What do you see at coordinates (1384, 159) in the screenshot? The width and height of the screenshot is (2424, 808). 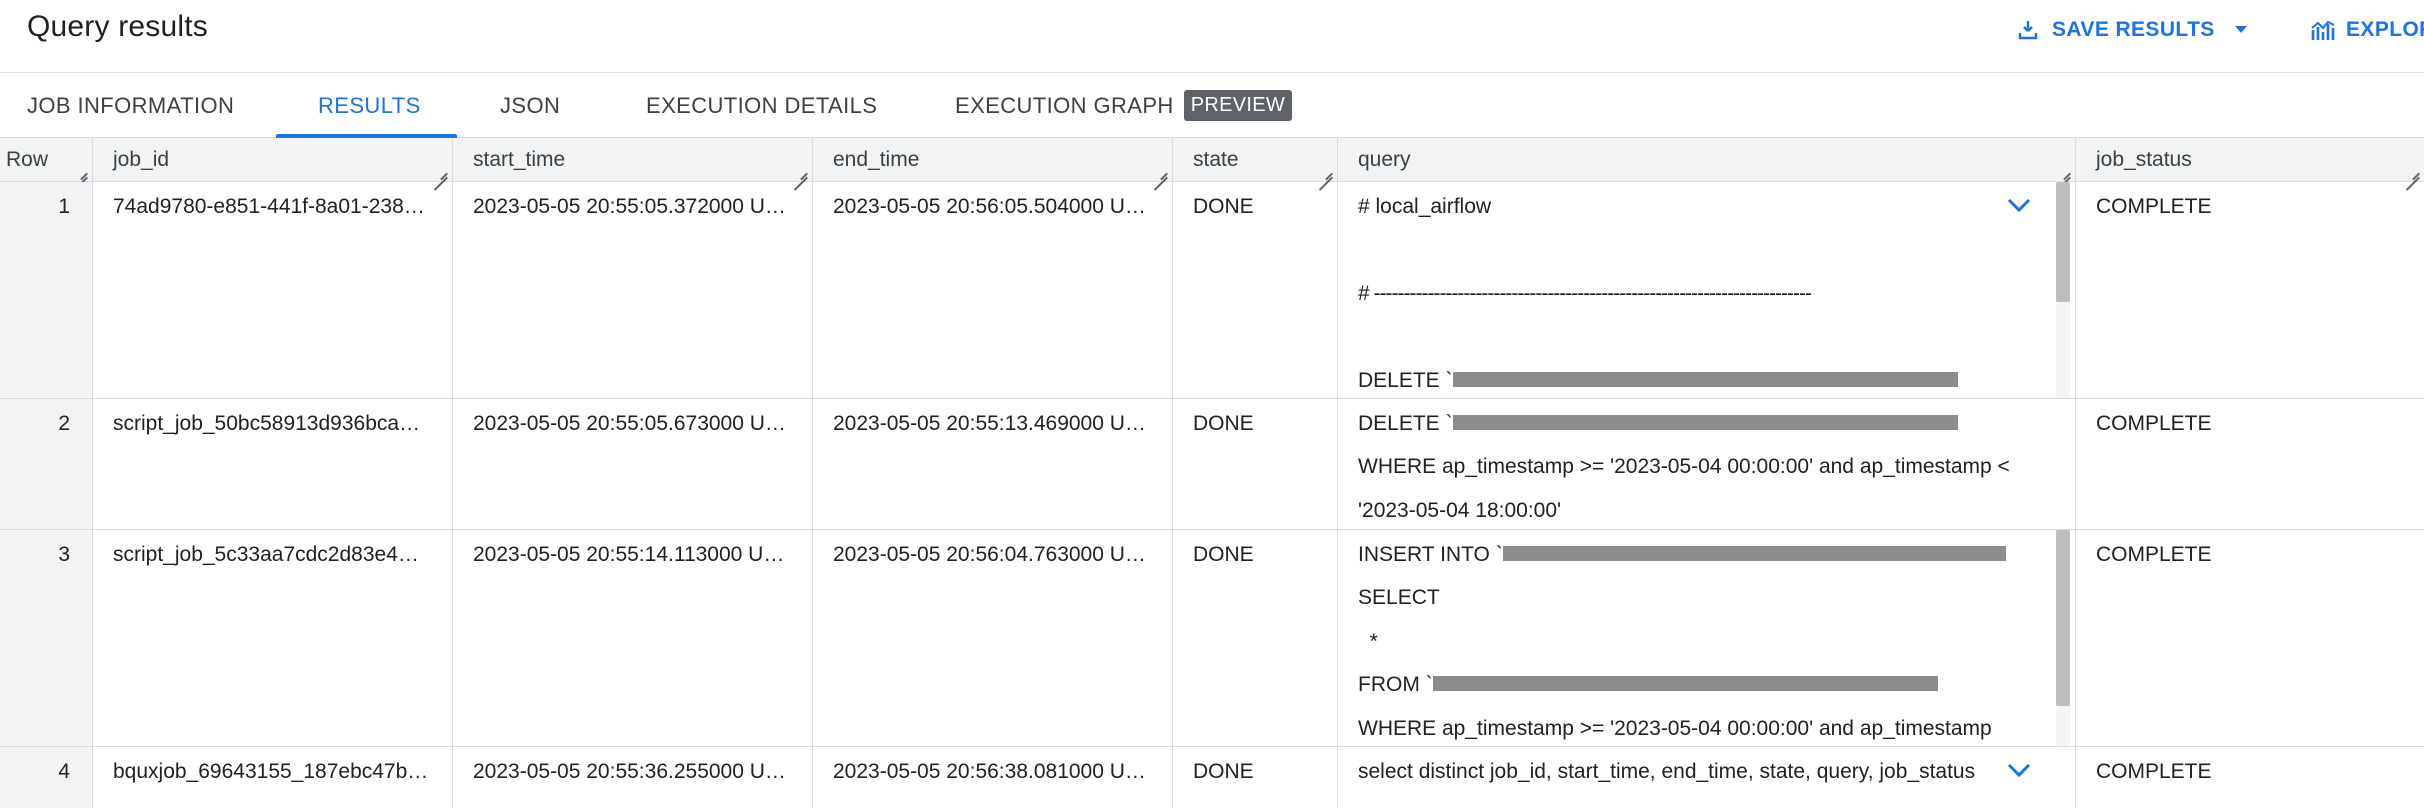 I see `column-label: query` at bounding box center [1384, 159].